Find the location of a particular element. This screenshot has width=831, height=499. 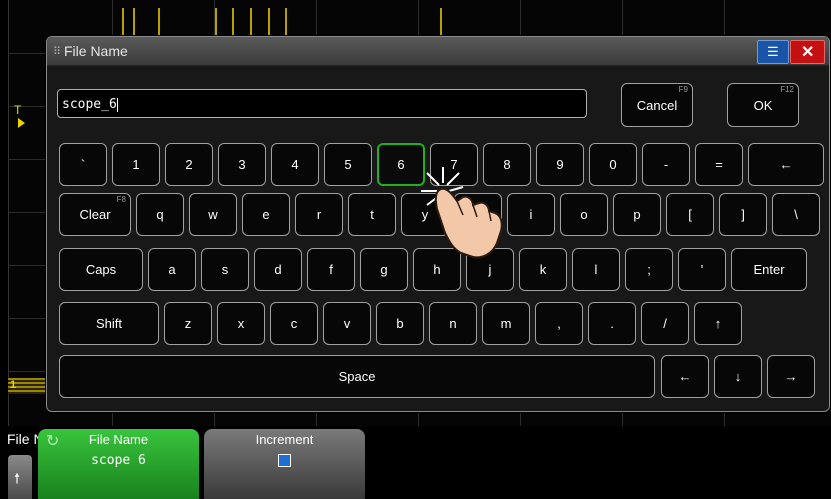

key-row4-4-label: v is located at coordinates (347, 323).